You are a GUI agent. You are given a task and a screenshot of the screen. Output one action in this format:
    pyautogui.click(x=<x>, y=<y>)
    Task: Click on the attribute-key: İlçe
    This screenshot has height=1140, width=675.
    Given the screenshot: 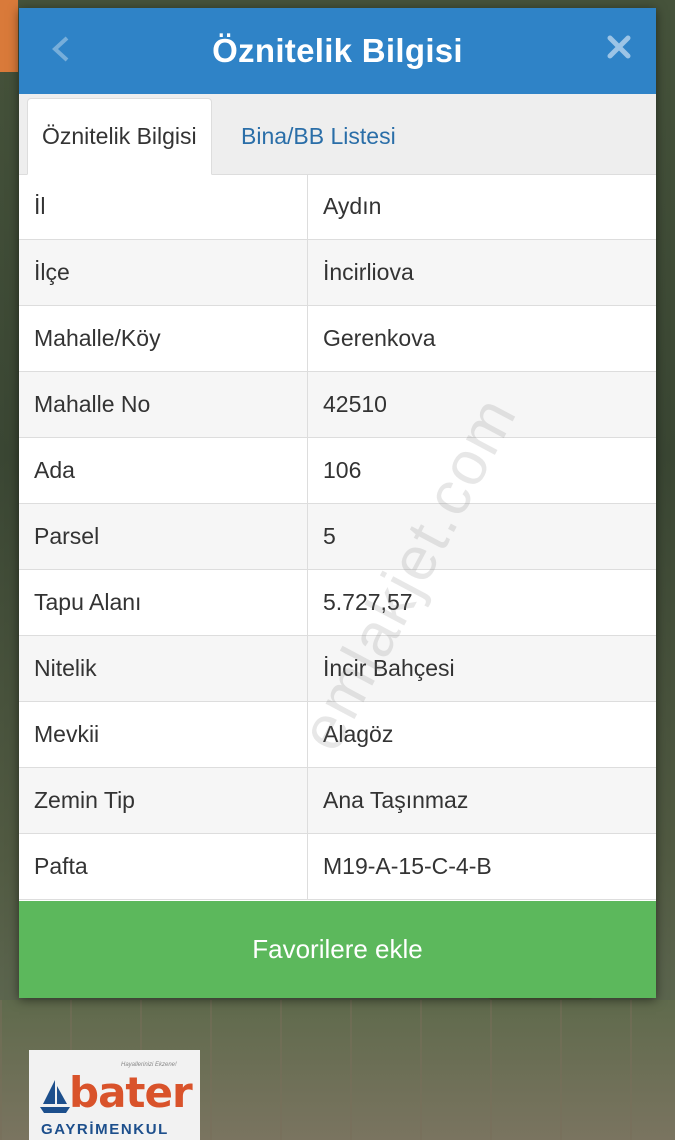 What is the action you would take?
    pyautogui.click(x=163, y=272)
    